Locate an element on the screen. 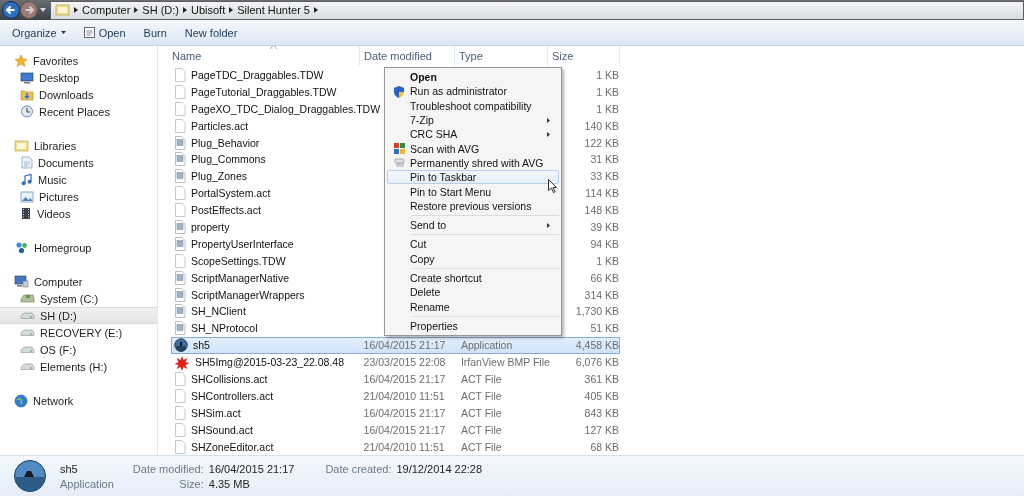 This screenshot has height=496, width=1024. sidebar-item: OS (F:) is located at coordinates (78, 349).